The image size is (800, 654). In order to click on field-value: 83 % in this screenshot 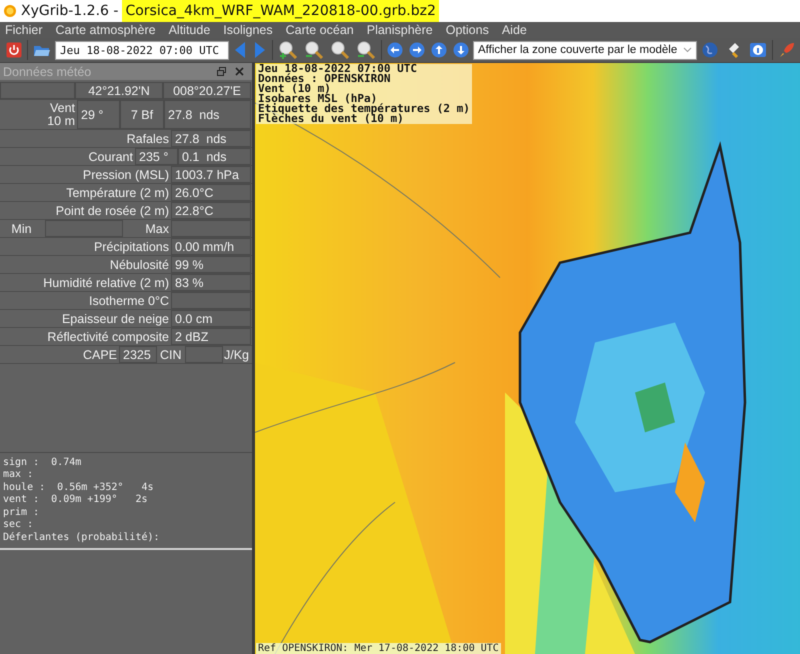, I will do `click(211, 282)`.